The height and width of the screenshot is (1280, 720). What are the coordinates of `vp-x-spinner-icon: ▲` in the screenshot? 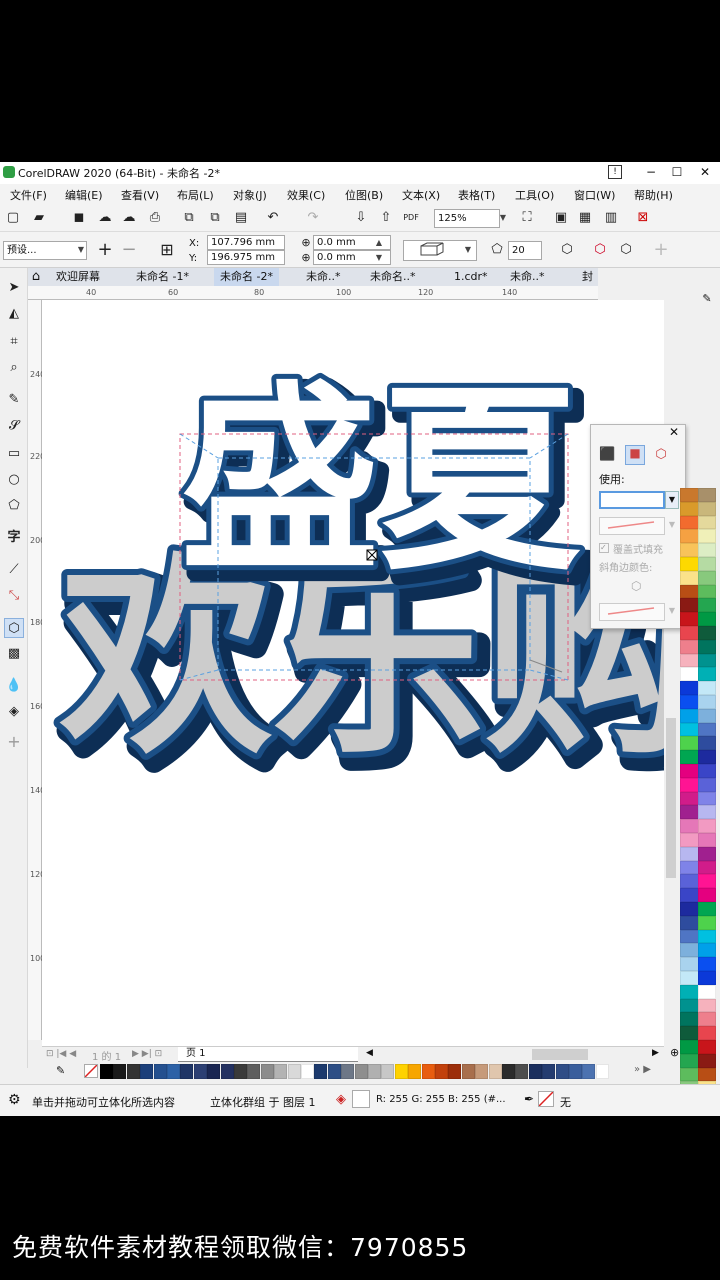 It's located at (379, 242).